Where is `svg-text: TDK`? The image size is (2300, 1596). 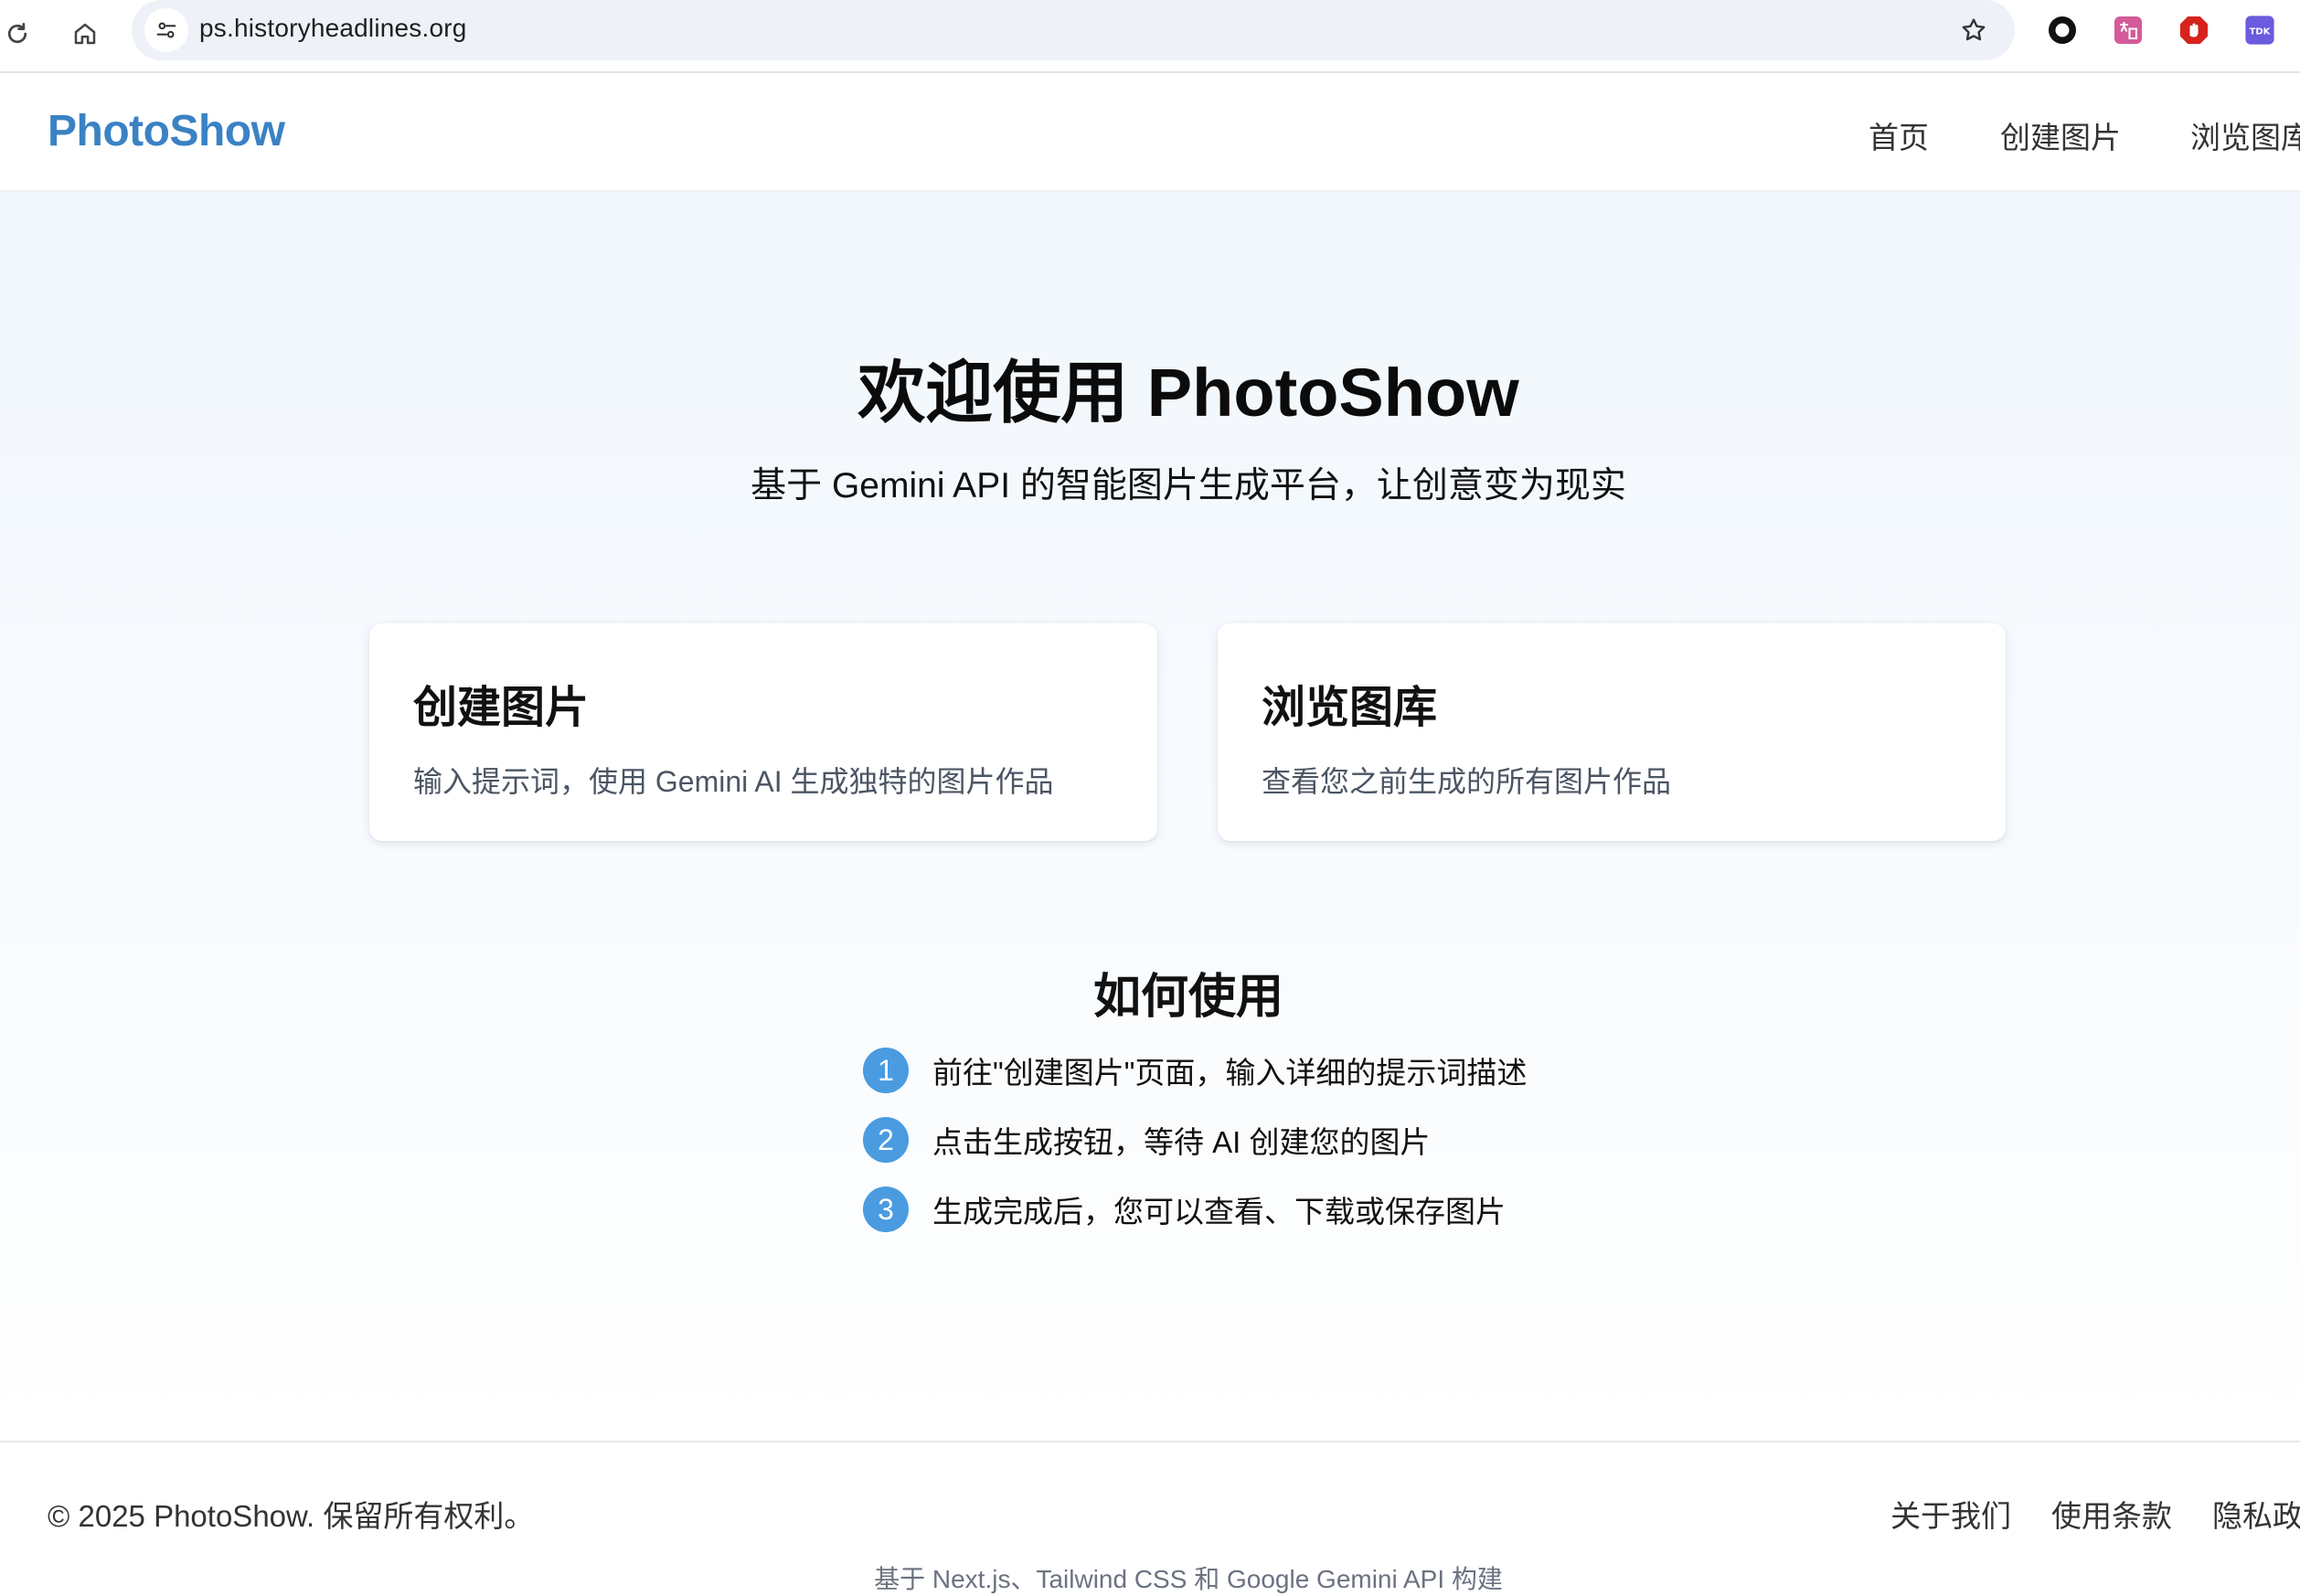 svg-text: TDK is located at coordinates (2260, 32).